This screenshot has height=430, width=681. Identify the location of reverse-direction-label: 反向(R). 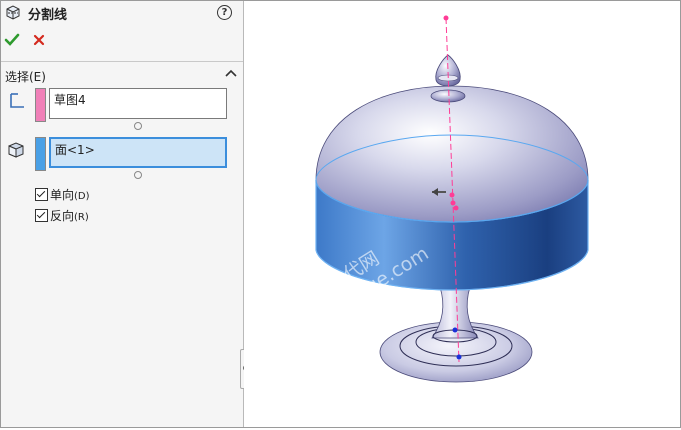
(69, 216).